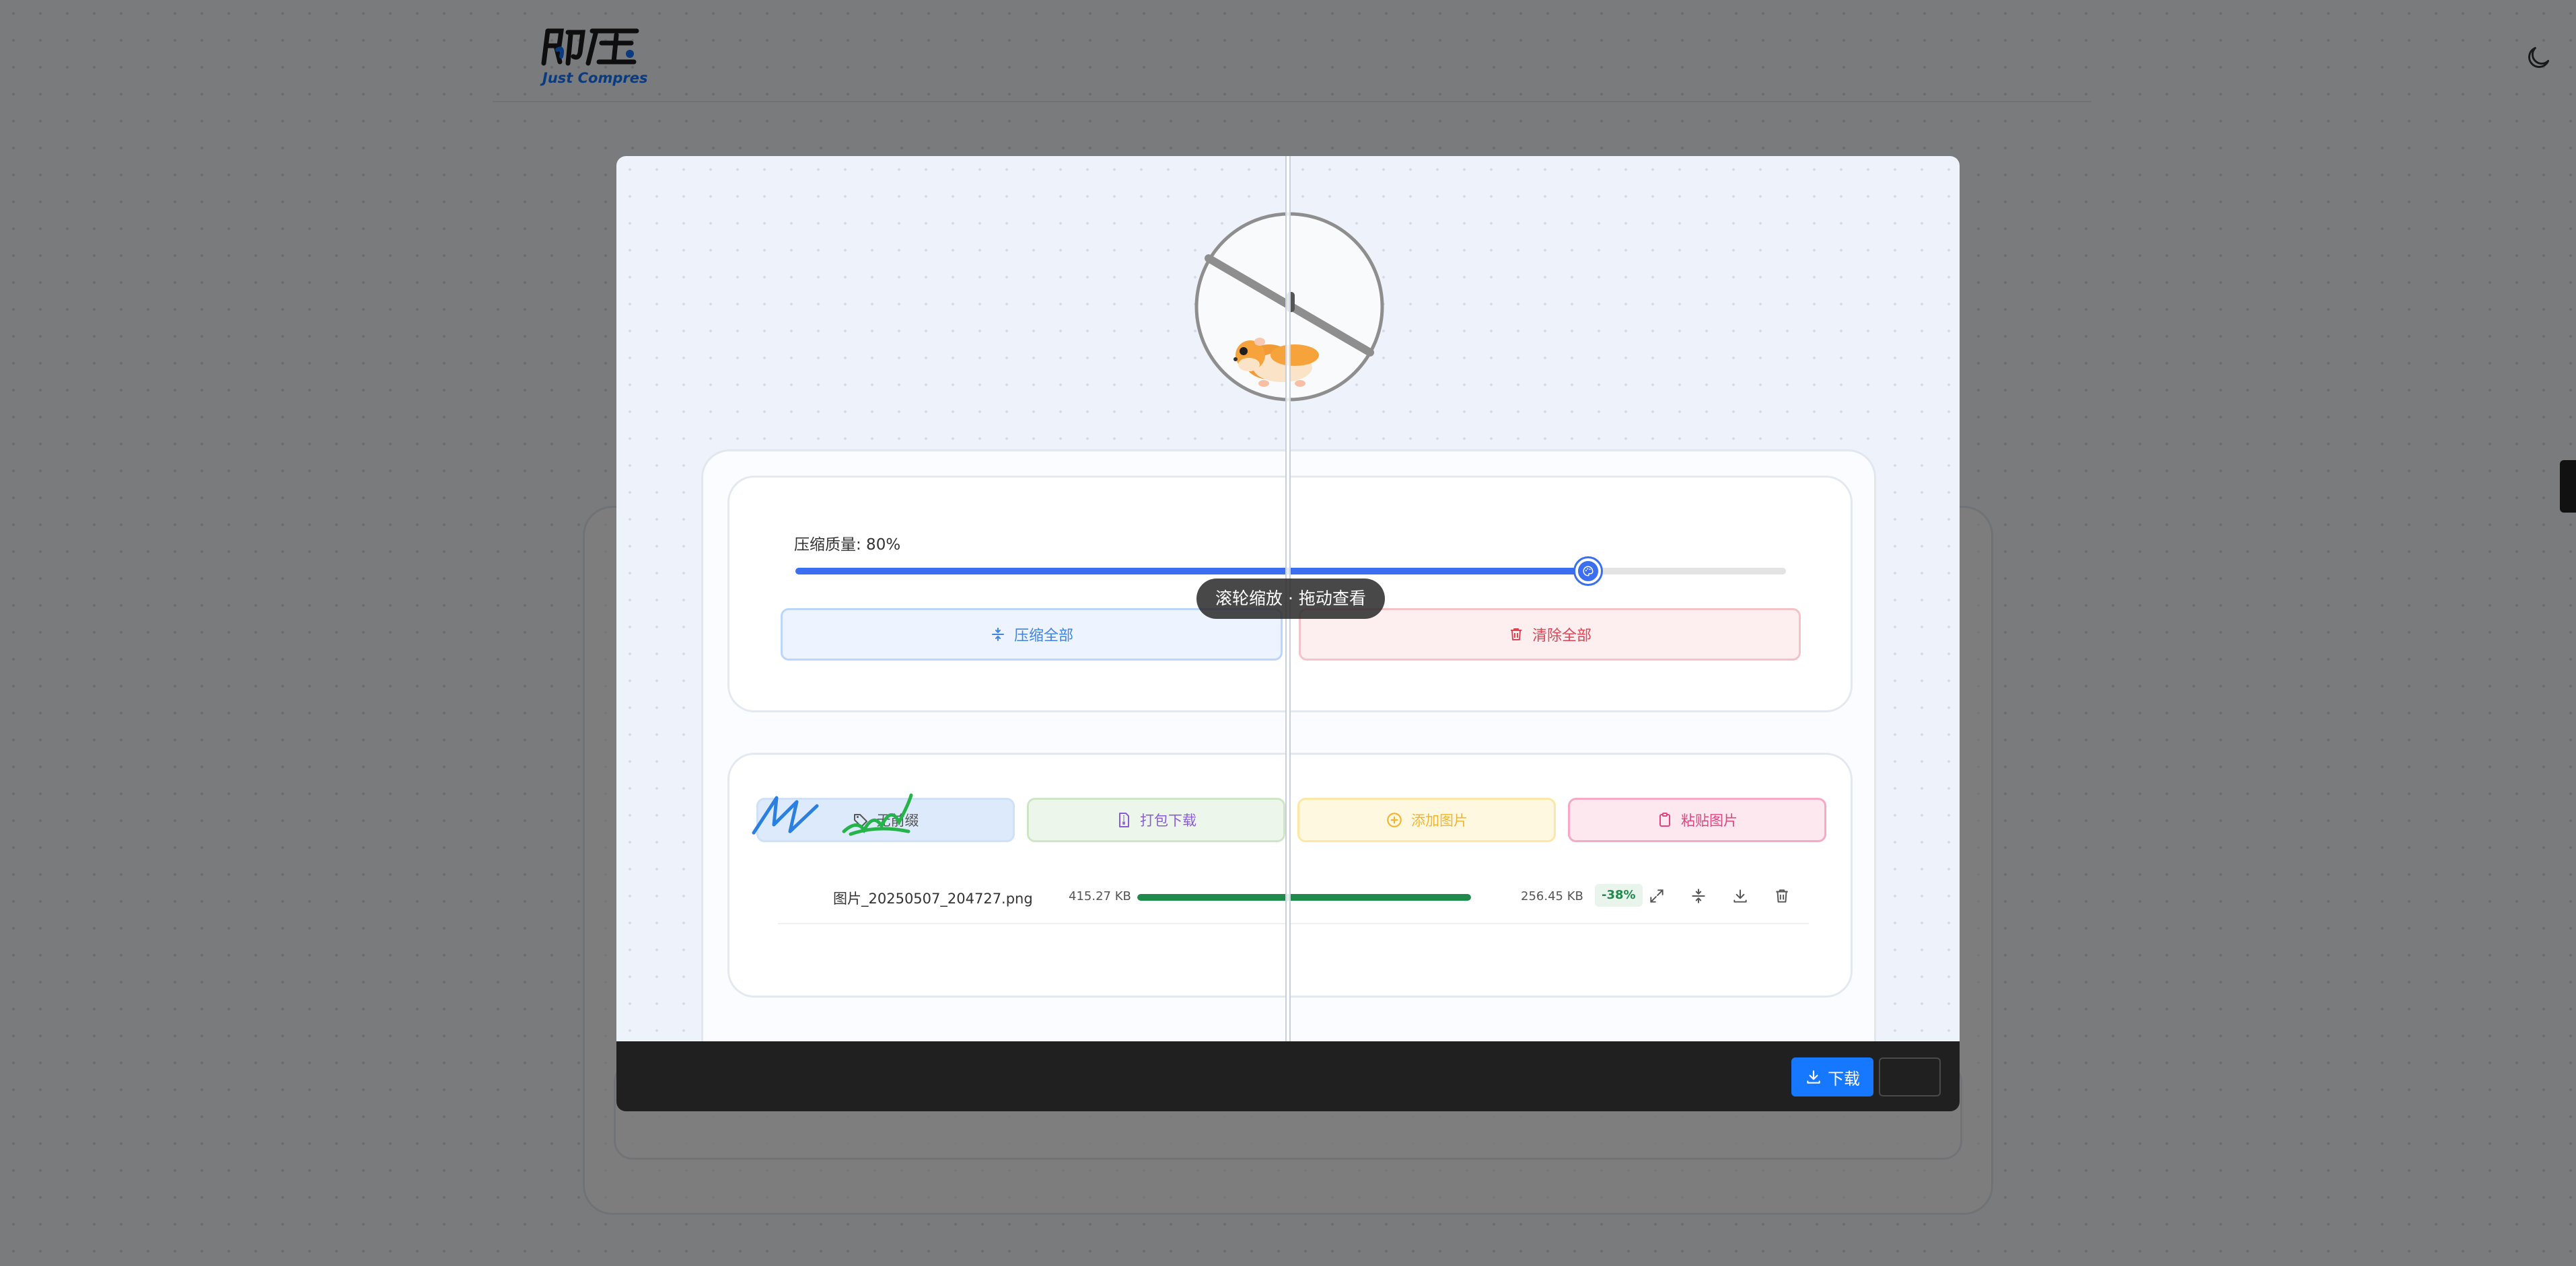 Image resolution: width=2576 pixels, height=1266 pixels. Describe the element at coordinates (1844, 1078) in the screenshot. I see `download-label: 下载` at that location.